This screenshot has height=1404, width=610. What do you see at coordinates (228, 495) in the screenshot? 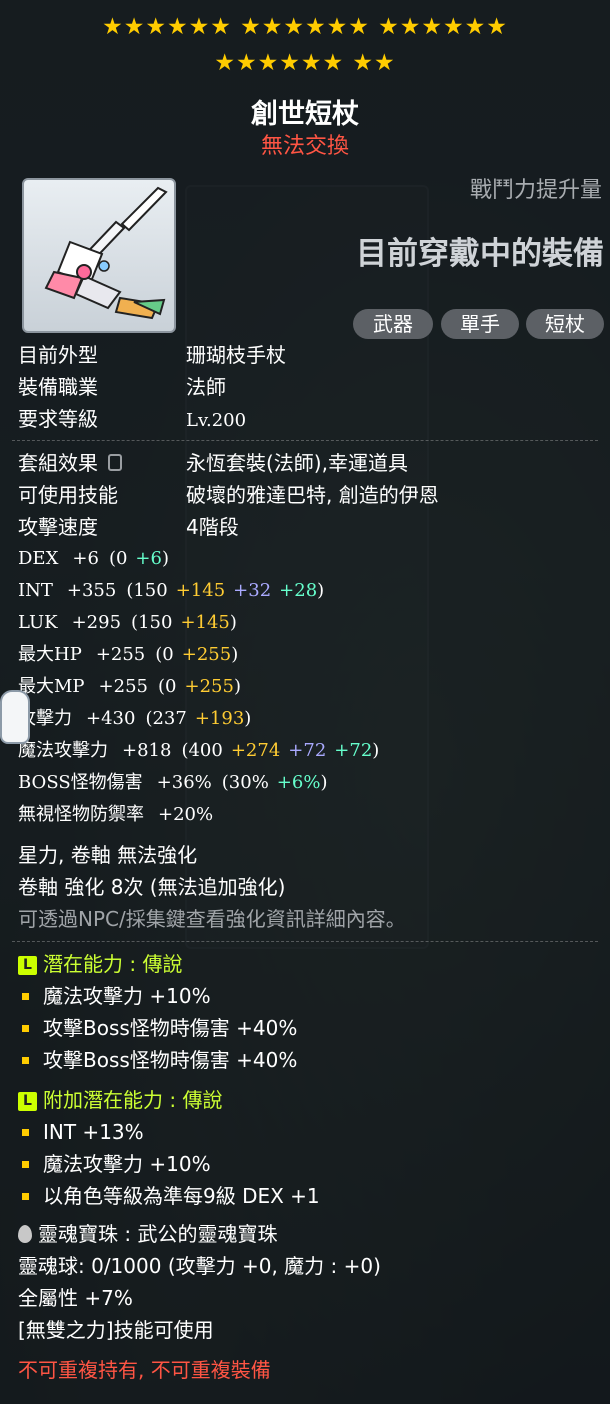
I see `info-row-skills: 可使用技能 破壞的雅達巴特, 創造的伊恩` at bounding box center [228, 495].